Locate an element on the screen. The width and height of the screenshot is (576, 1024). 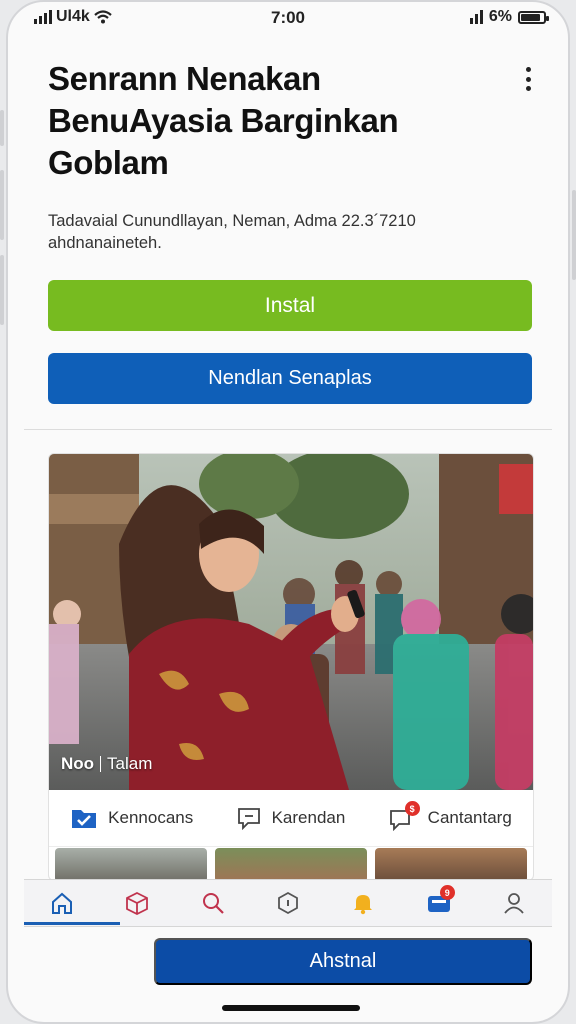
tab-shield is located at coordinates (288, 903).